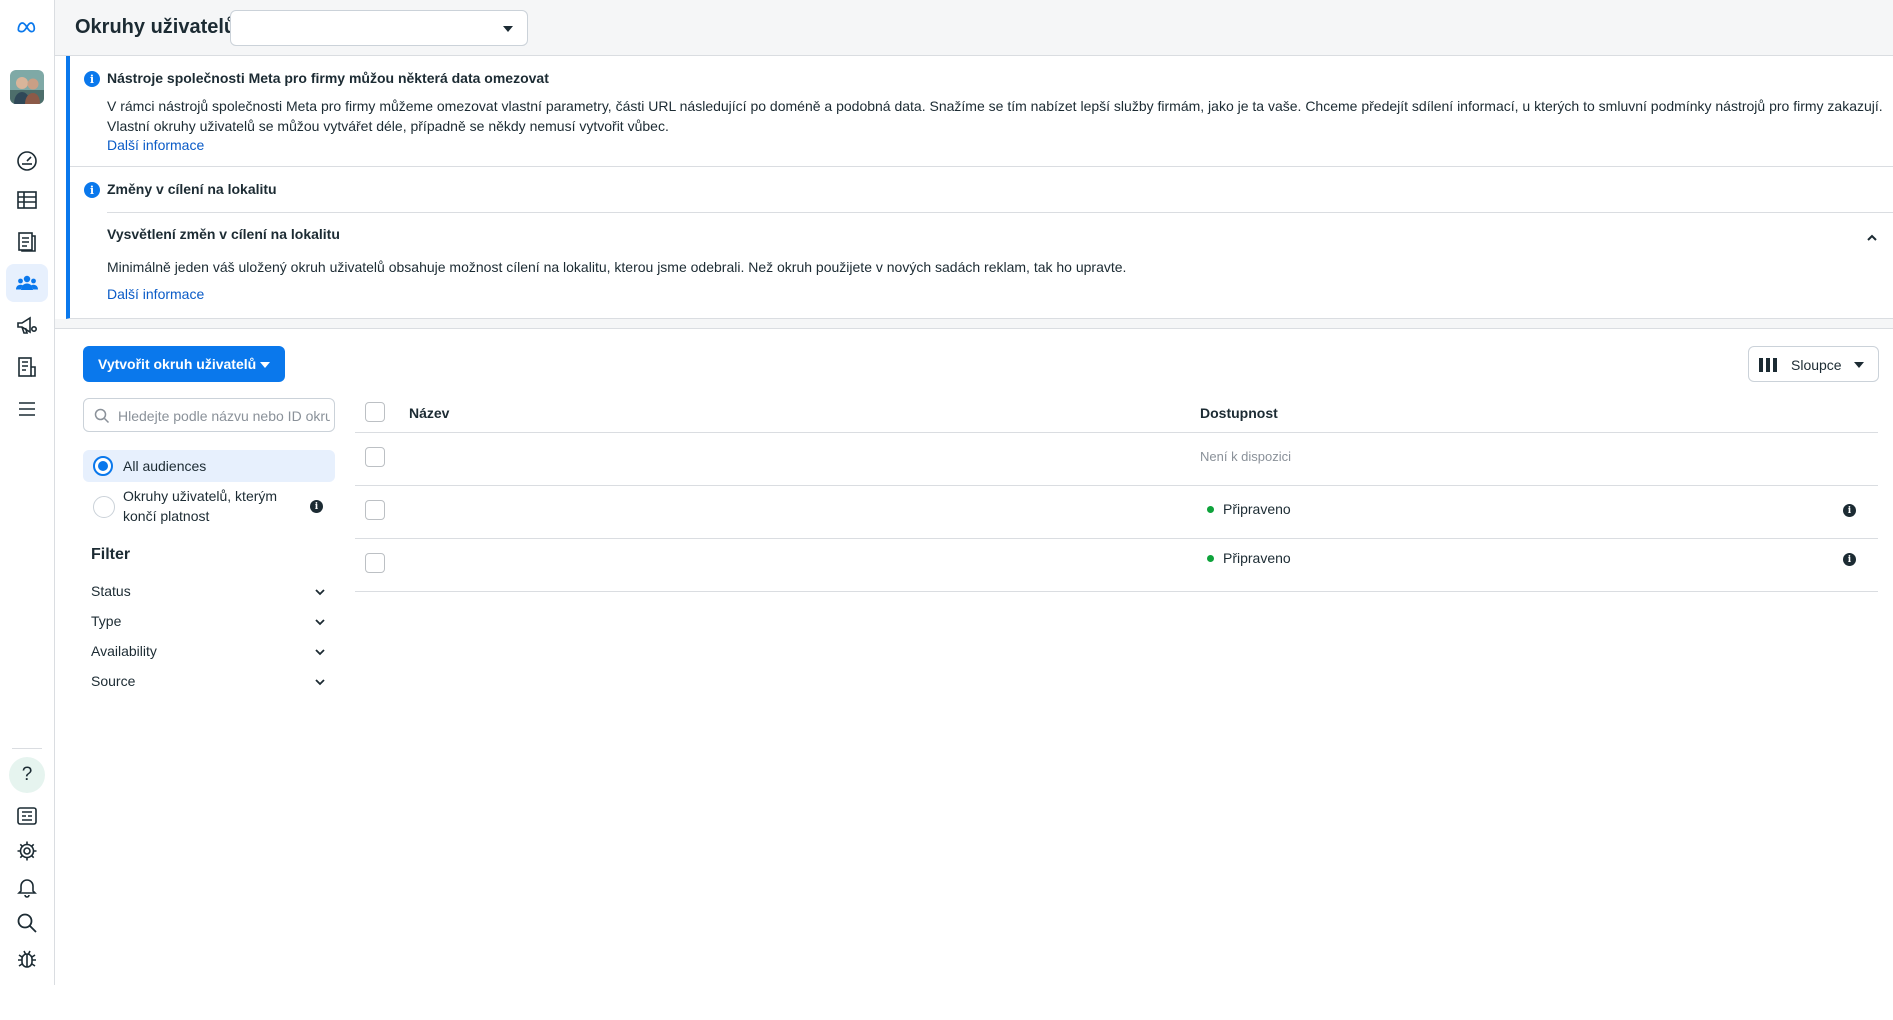 This screenshot has width=1893, height=1020. I want to click on meta-logo-icon, so click(27, 27).